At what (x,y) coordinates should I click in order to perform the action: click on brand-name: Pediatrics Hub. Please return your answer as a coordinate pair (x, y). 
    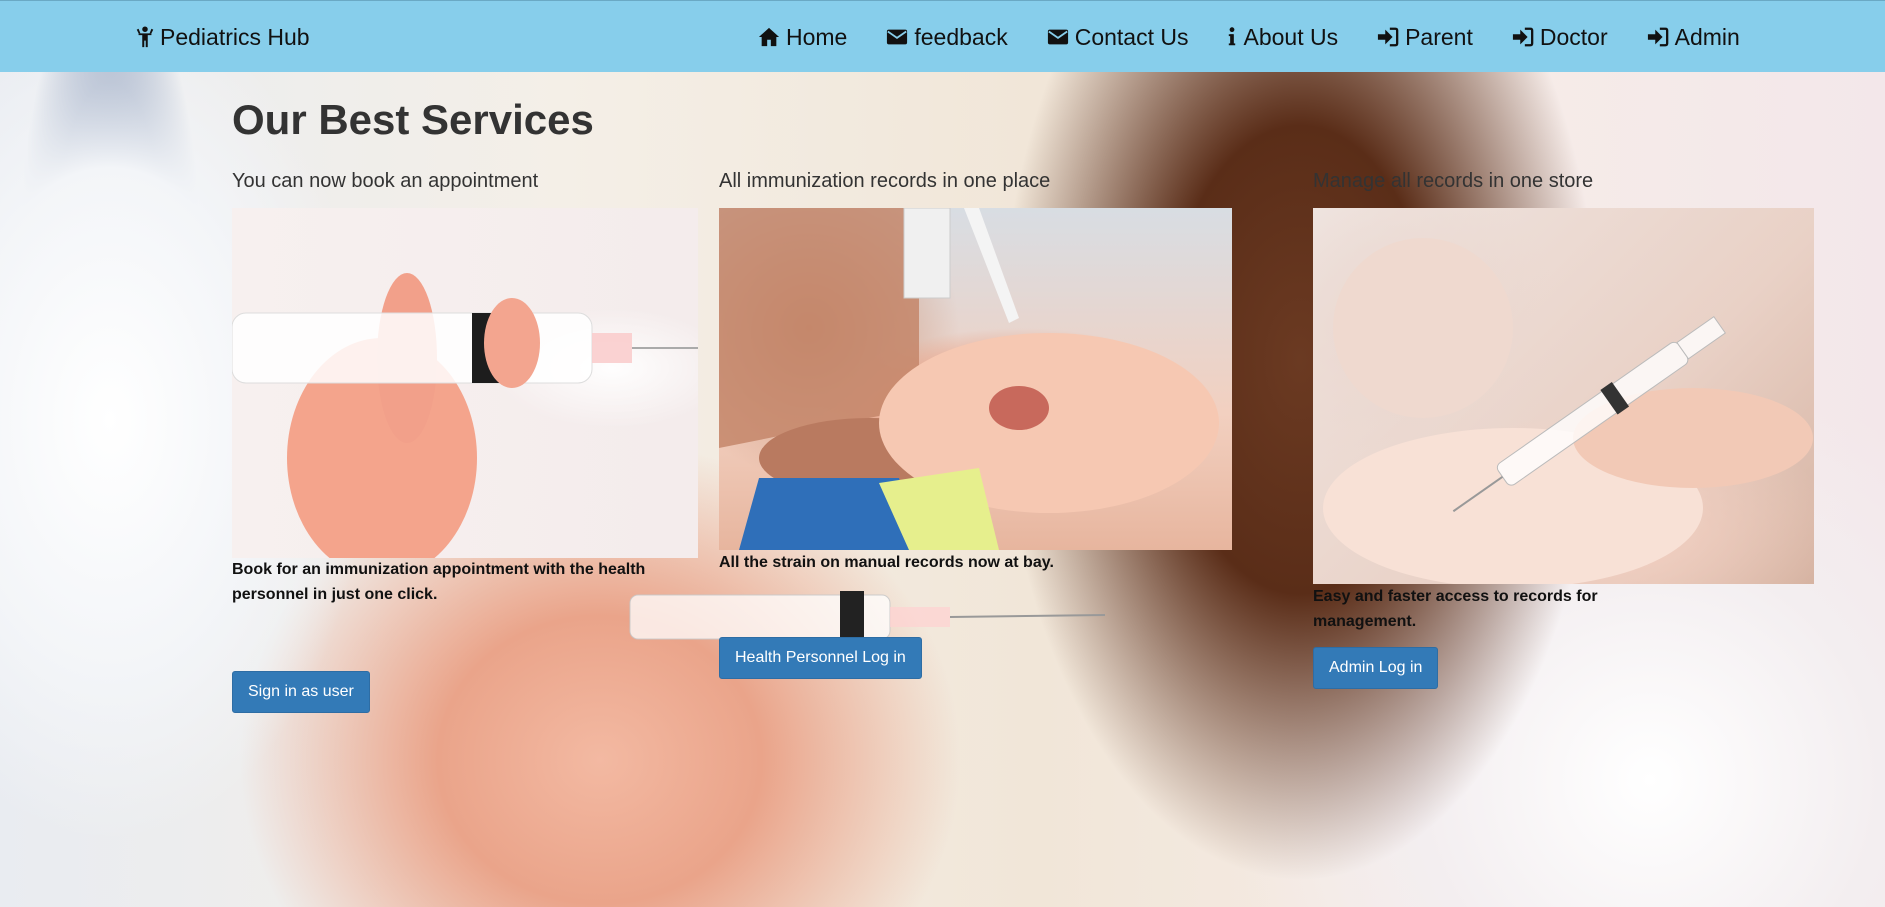
    Looking at the image, I should click on (235, 36).